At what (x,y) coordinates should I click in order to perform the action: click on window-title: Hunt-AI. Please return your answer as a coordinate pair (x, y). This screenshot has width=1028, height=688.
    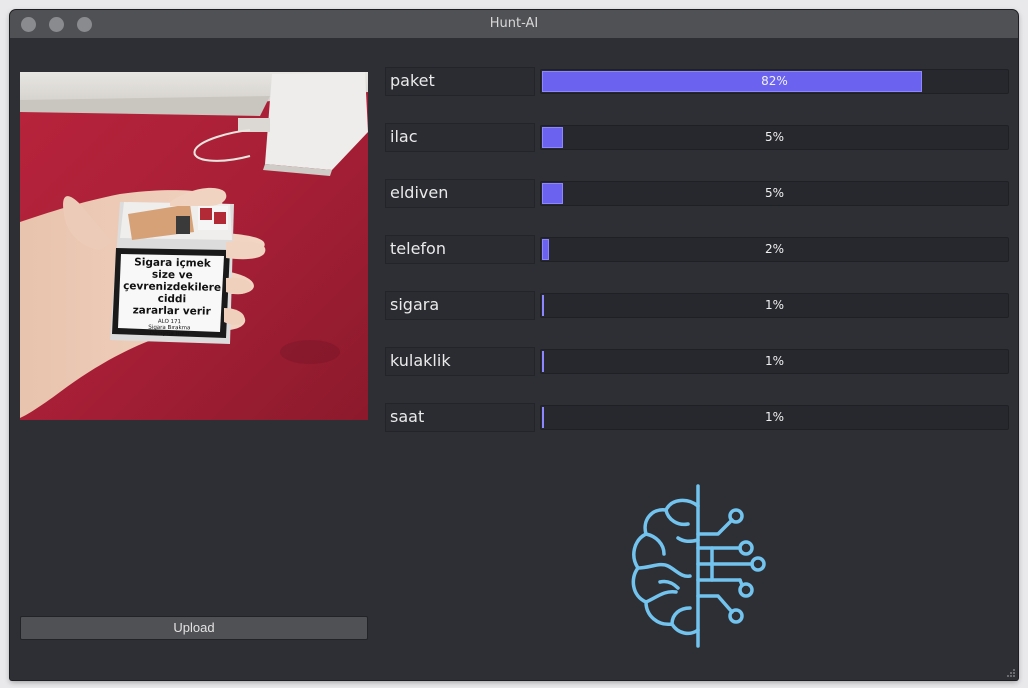
    Looking at the image, I should click on (514, 23).